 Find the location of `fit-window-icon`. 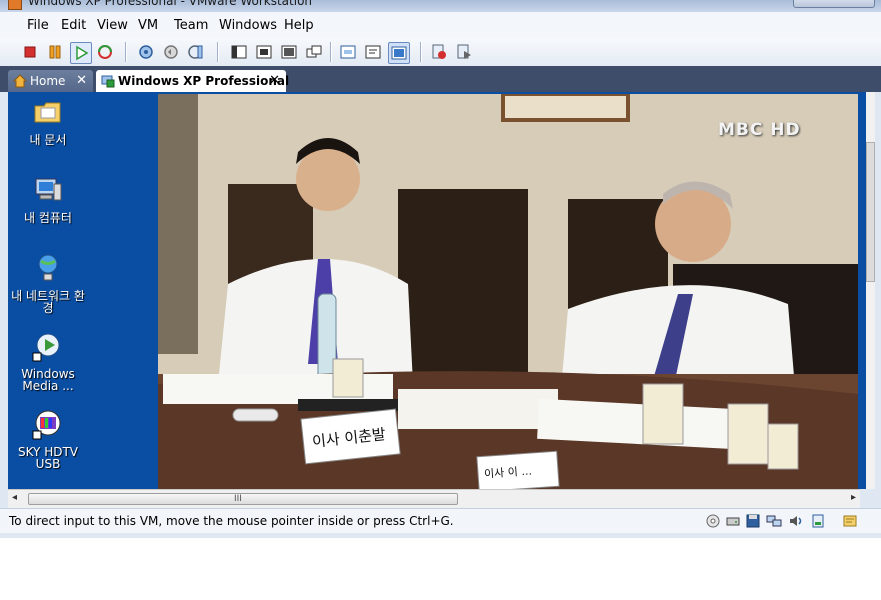

fit-window-icon is located at coordinates (399, 53).